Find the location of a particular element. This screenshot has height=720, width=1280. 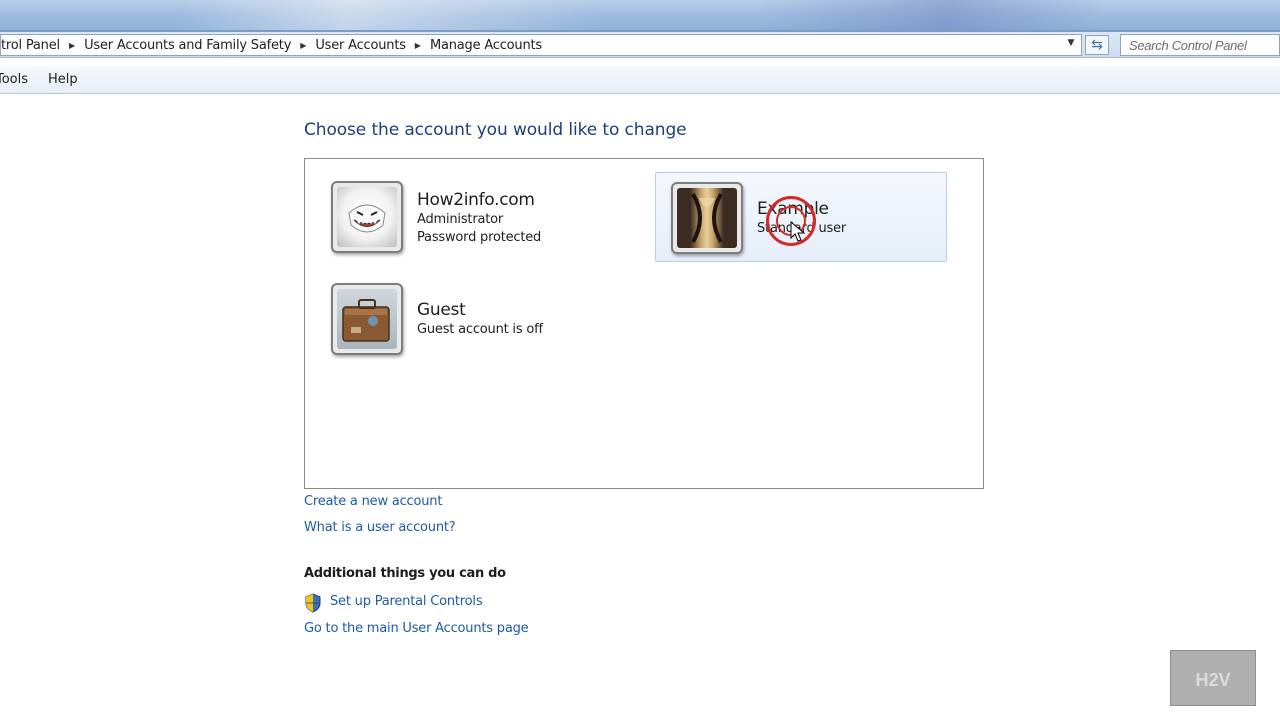

menu-bar: Tools Help is located at coordinates (640, 80).